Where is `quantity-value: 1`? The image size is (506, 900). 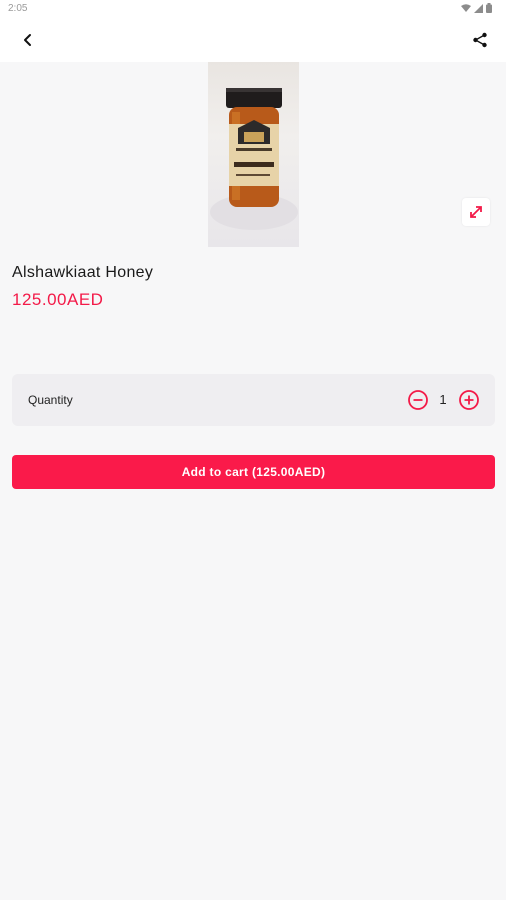 quantity-value: 1 is located at coordinates (443, 399).